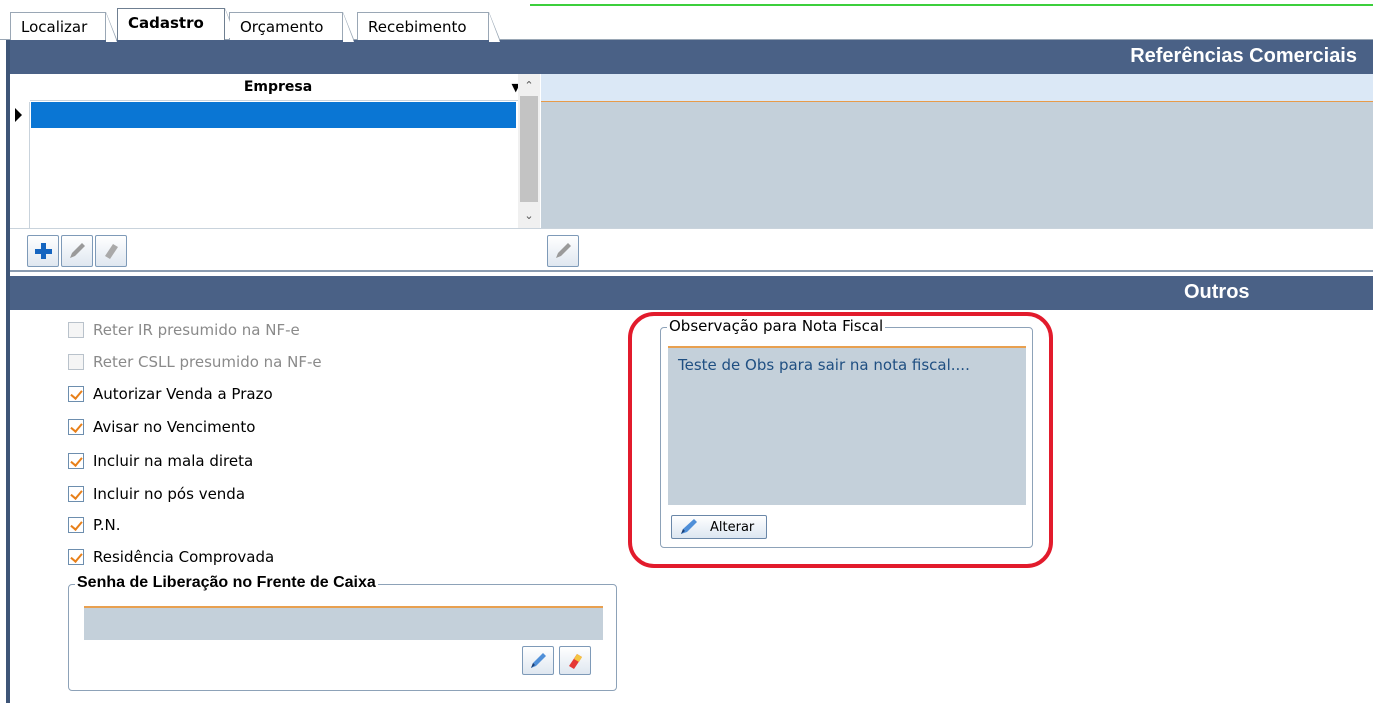 This screenshot has height=703, width=1373. I want to click on senha-groupbox: Senha de Liberação no Frente de Caixa, so click(342, 632).